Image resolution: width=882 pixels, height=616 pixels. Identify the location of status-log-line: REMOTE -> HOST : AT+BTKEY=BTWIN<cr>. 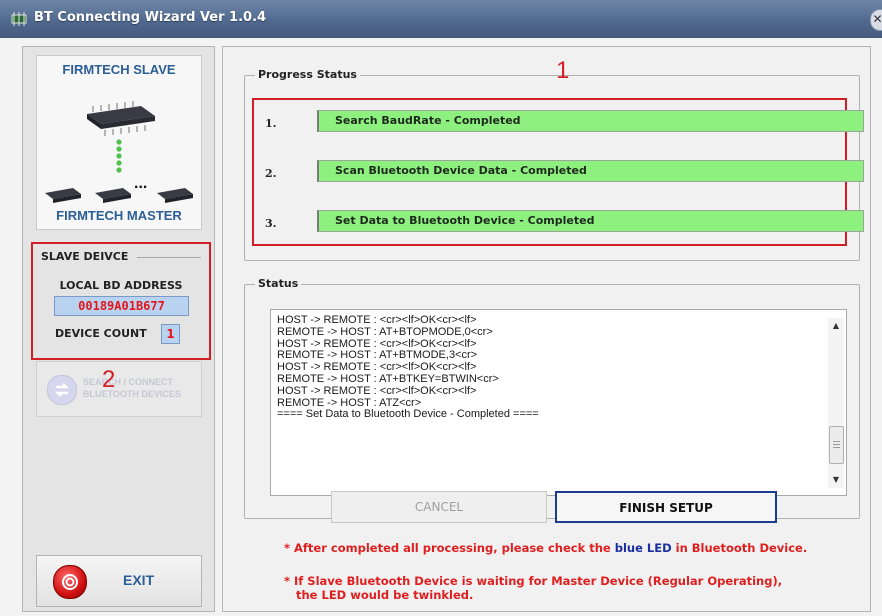
(388, 378).